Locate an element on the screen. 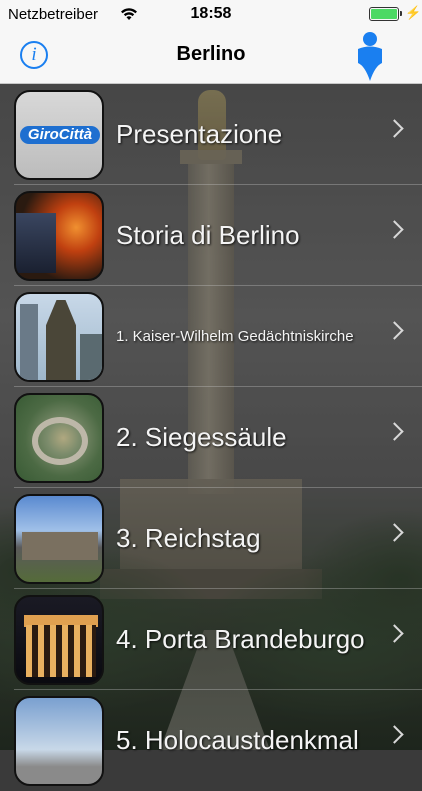 This screenshot has width=422, height=791. thumbnail: GiroCittà is located at coordinates (59, 135).